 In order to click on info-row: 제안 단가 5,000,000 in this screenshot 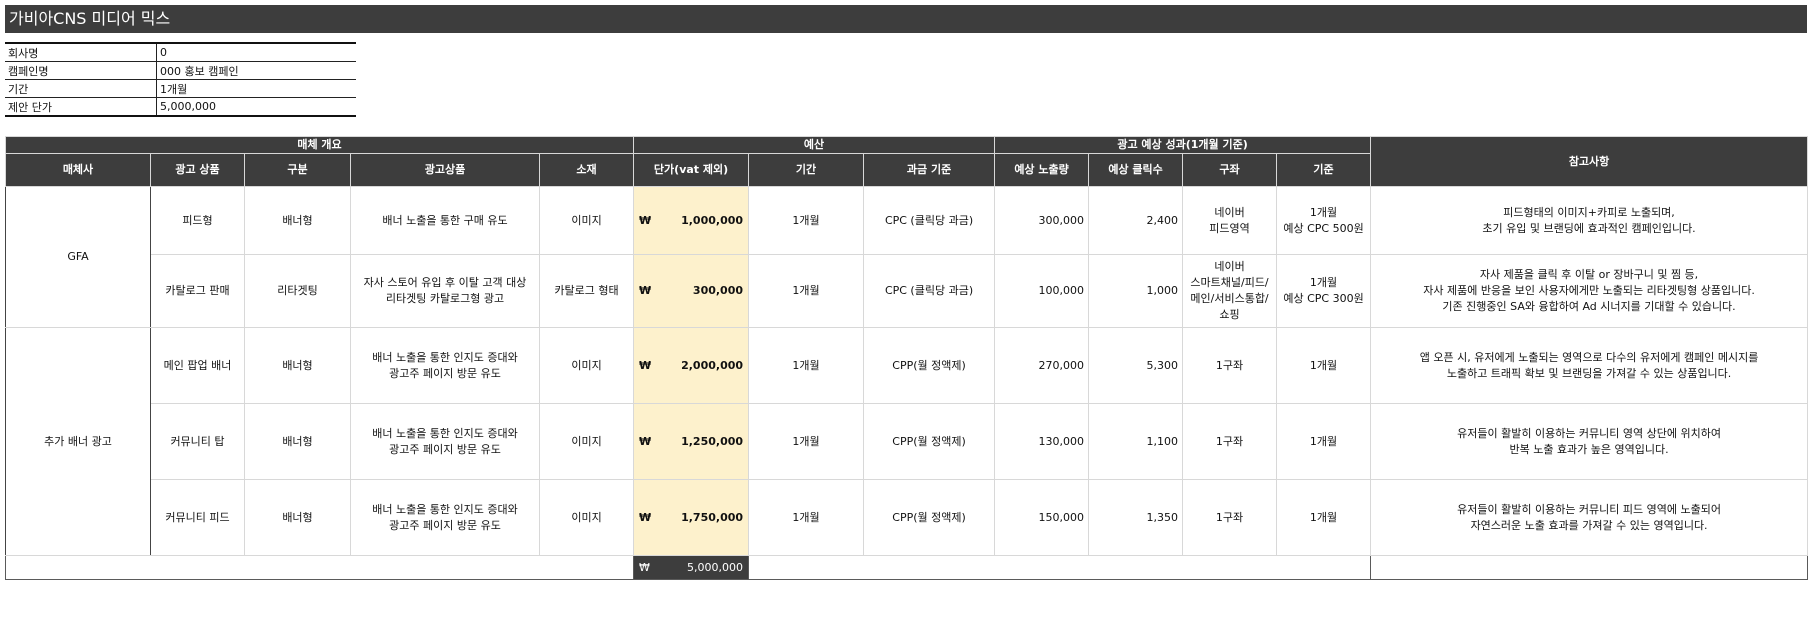, I will do `click(180, 107)`.